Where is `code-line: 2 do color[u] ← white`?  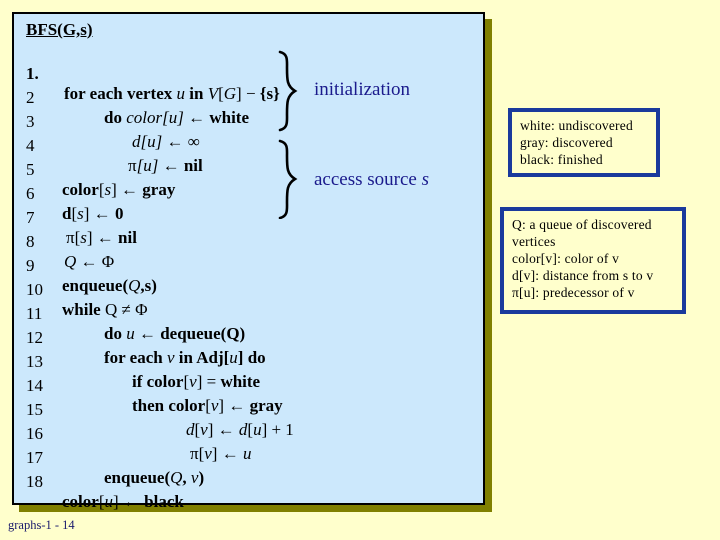 code-line: 2 do color[u] ← white is located at coordinates (250, 97).